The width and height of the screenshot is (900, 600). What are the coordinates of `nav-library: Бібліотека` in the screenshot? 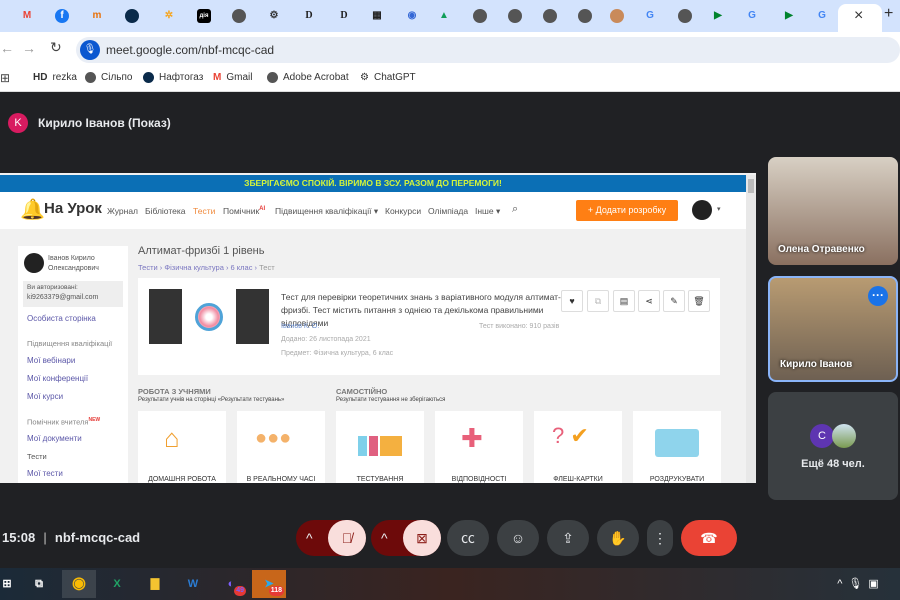 It's located at (165, 211).